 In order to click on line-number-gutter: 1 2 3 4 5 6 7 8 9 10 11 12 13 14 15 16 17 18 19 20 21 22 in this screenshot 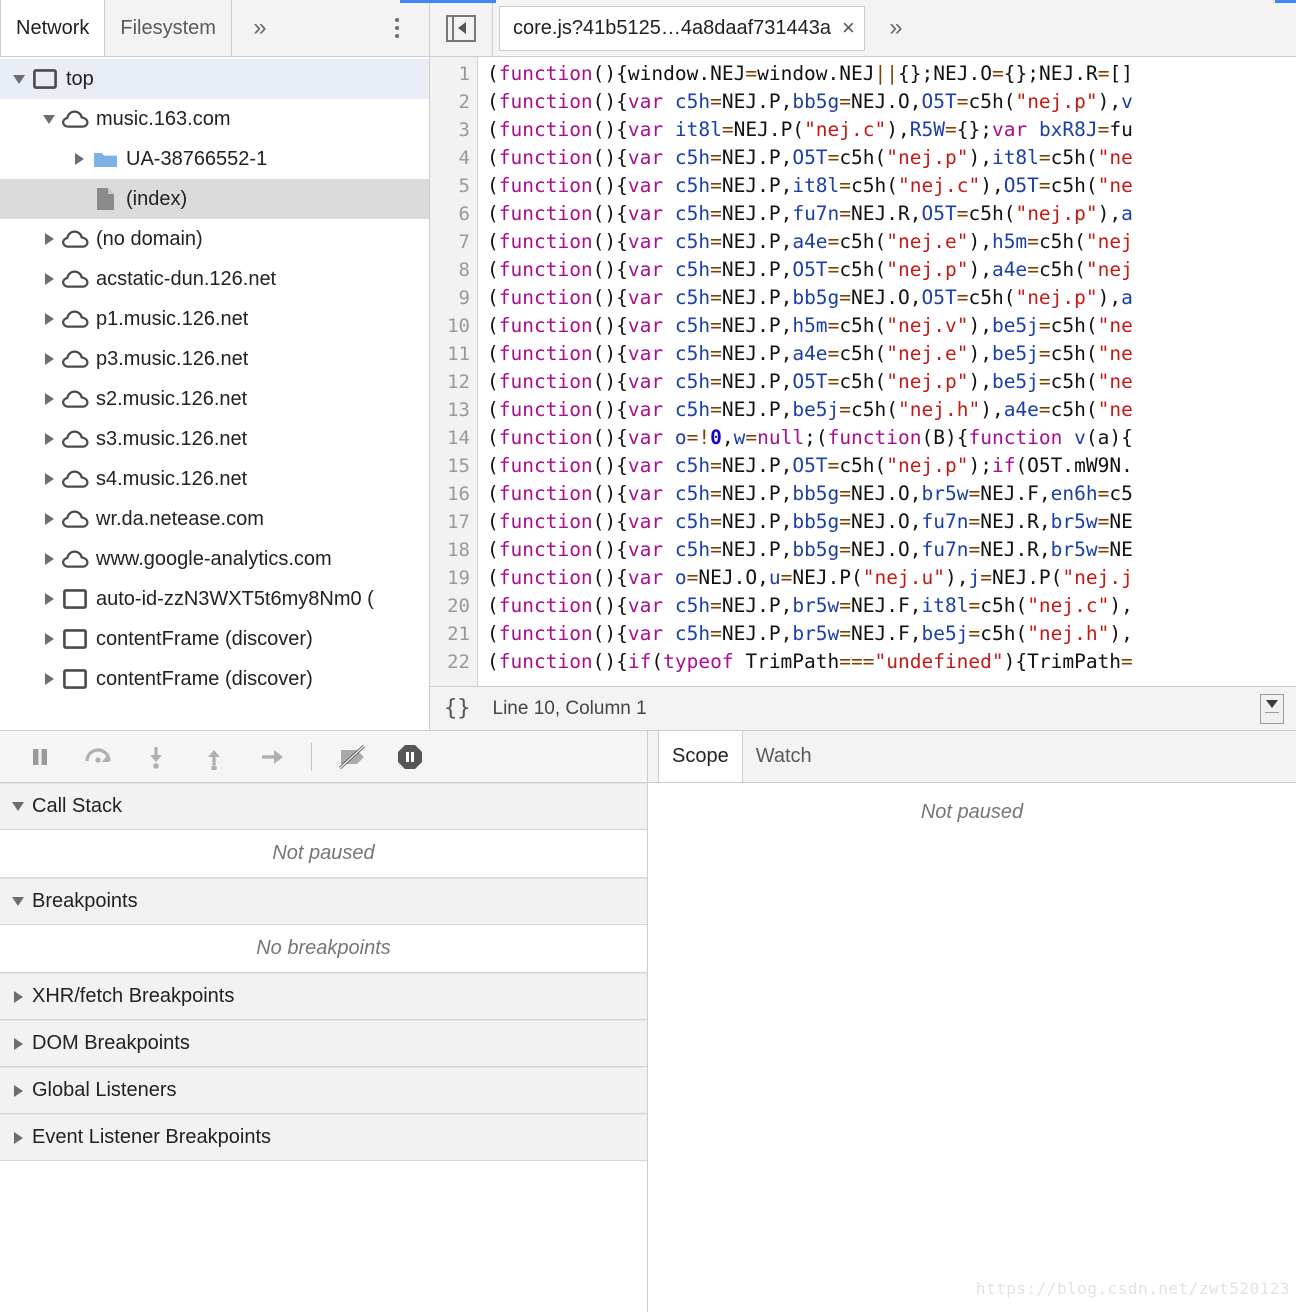, I will do `click(454, 371)`.